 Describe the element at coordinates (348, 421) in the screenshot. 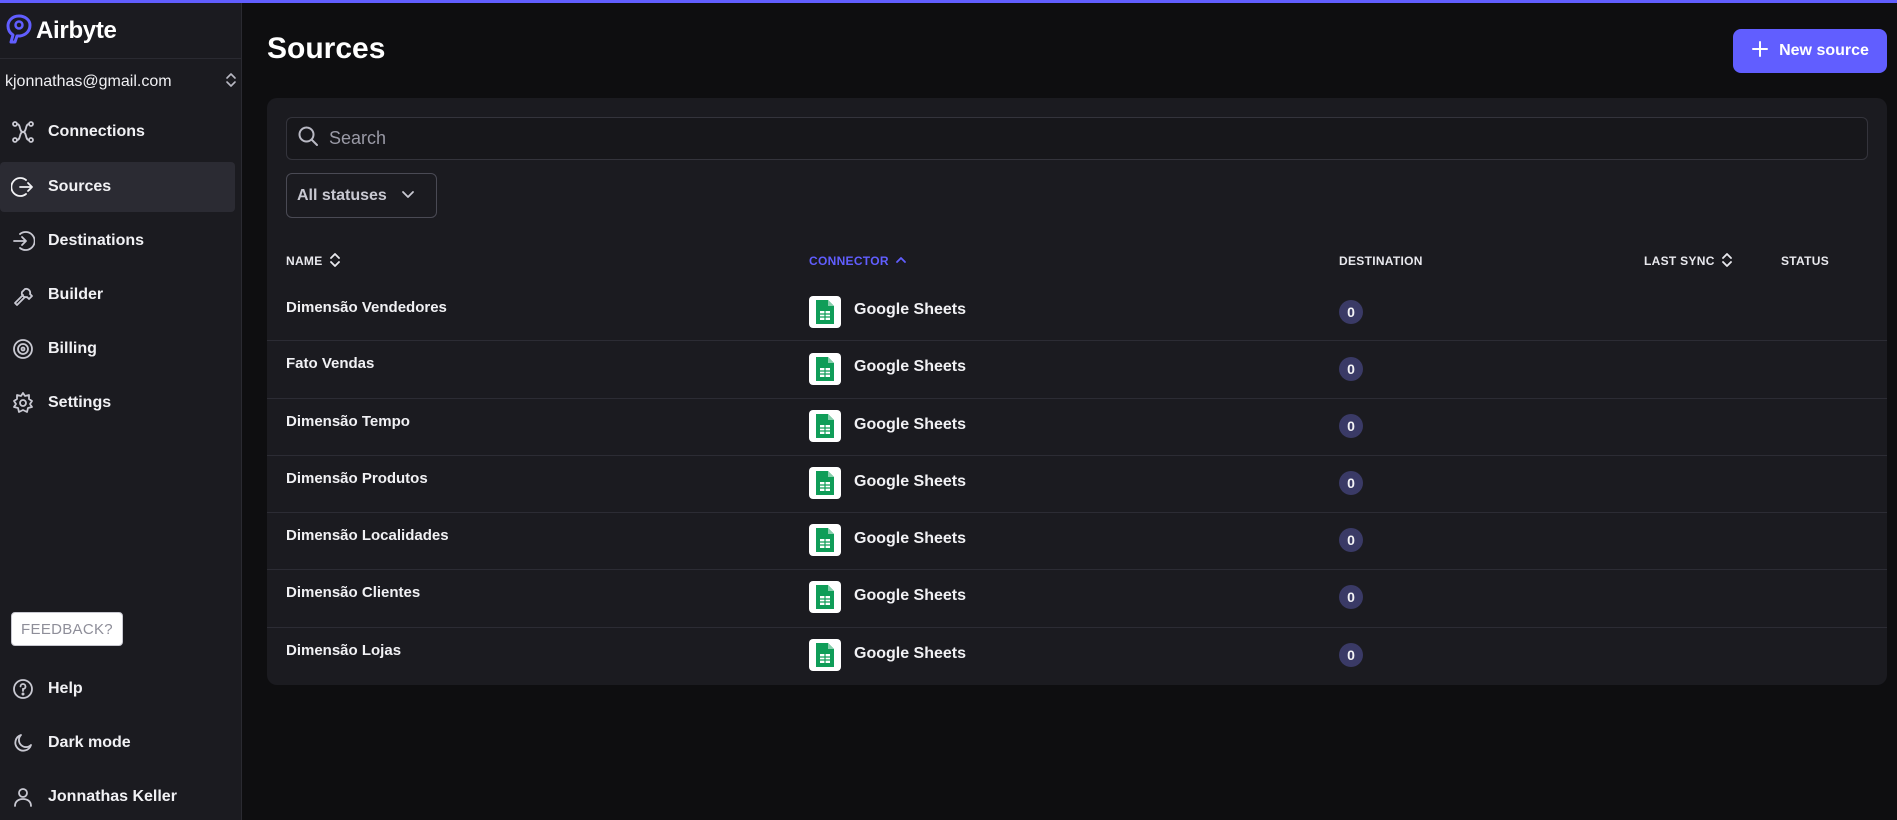

I see `source-name: Dimensão Tempo` at that location.